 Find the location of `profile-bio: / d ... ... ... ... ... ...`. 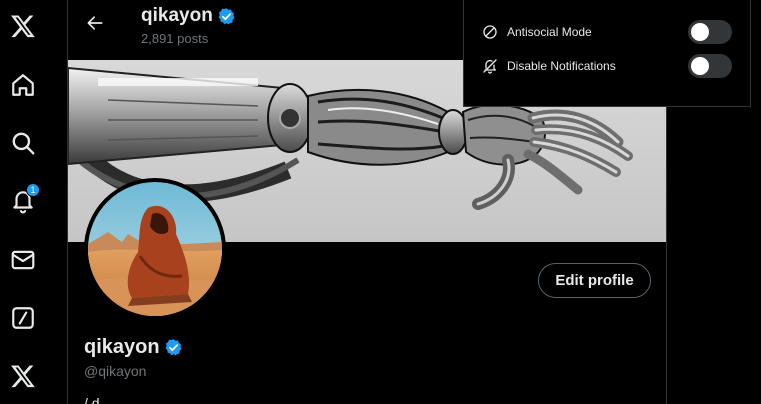

profile-bio: / d ... ... ... ... ... ... is located at coordinates (138, 399).